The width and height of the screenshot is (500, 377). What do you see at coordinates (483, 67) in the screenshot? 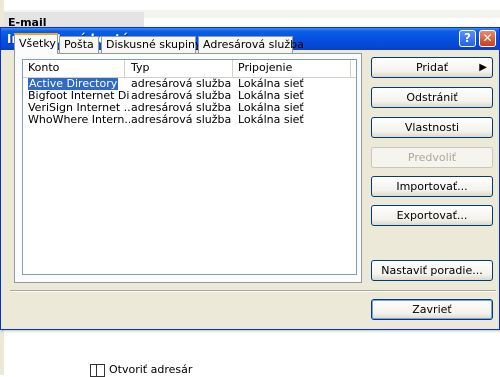
I see `submenu-arrow-icon: ▶` at bounding box center [483, 67].